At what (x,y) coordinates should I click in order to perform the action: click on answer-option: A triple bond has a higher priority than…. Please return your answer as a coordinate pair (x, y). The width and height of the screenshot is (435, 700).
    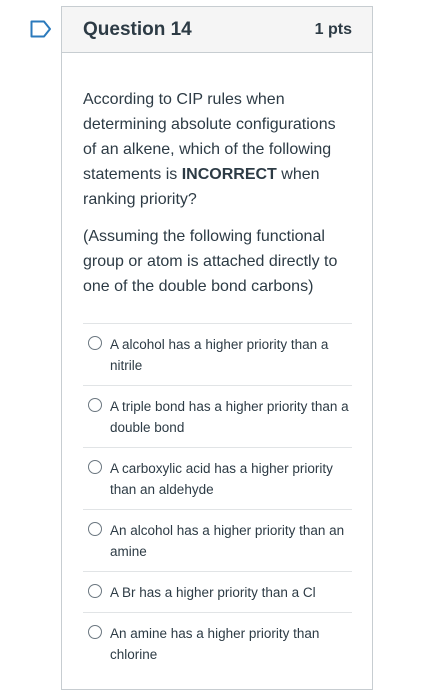
    Looking at the image, I should click on (217, 417).